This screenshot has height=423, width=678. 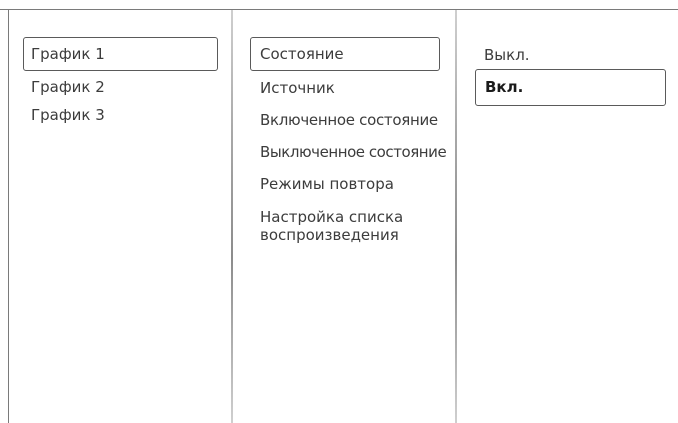 I want to click on schedule-item-3: График 3, so click(x=120, y=113).